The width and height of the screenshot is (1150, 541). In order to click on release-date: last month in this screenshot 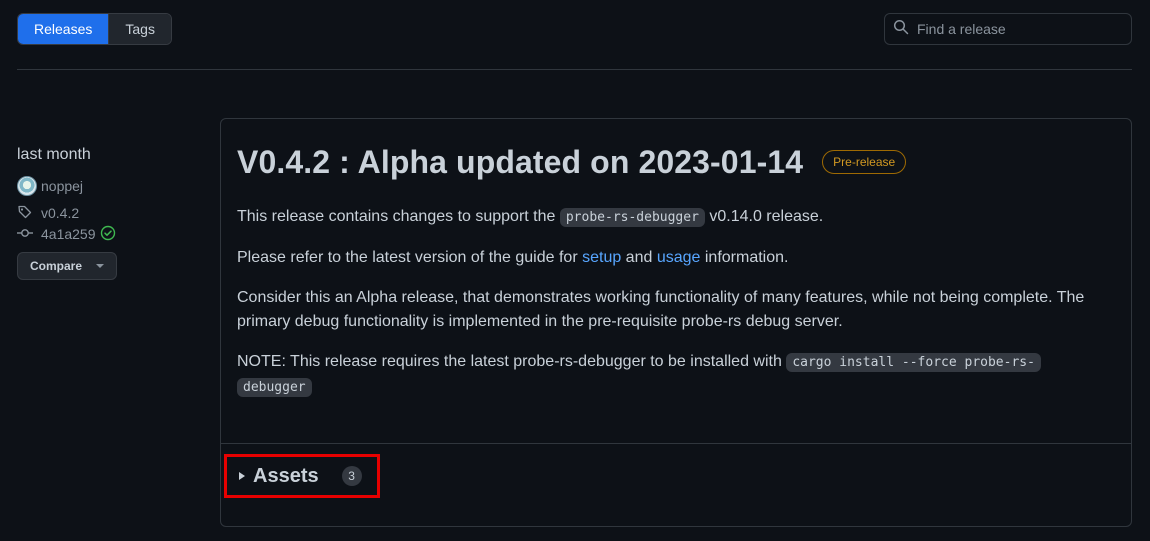, I will do `click(112, 155)`.